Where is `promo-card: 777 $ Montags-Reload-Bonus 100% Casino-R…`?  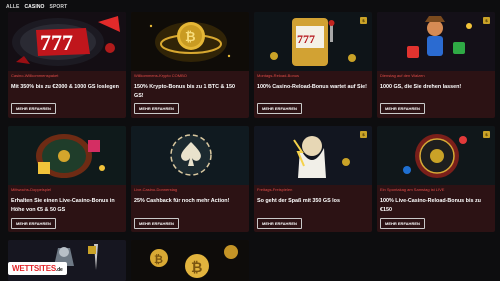 promo-card: 777 $ Montags-Reload-Bonus 100% Casino-R… is located at coordinates (313, 65).